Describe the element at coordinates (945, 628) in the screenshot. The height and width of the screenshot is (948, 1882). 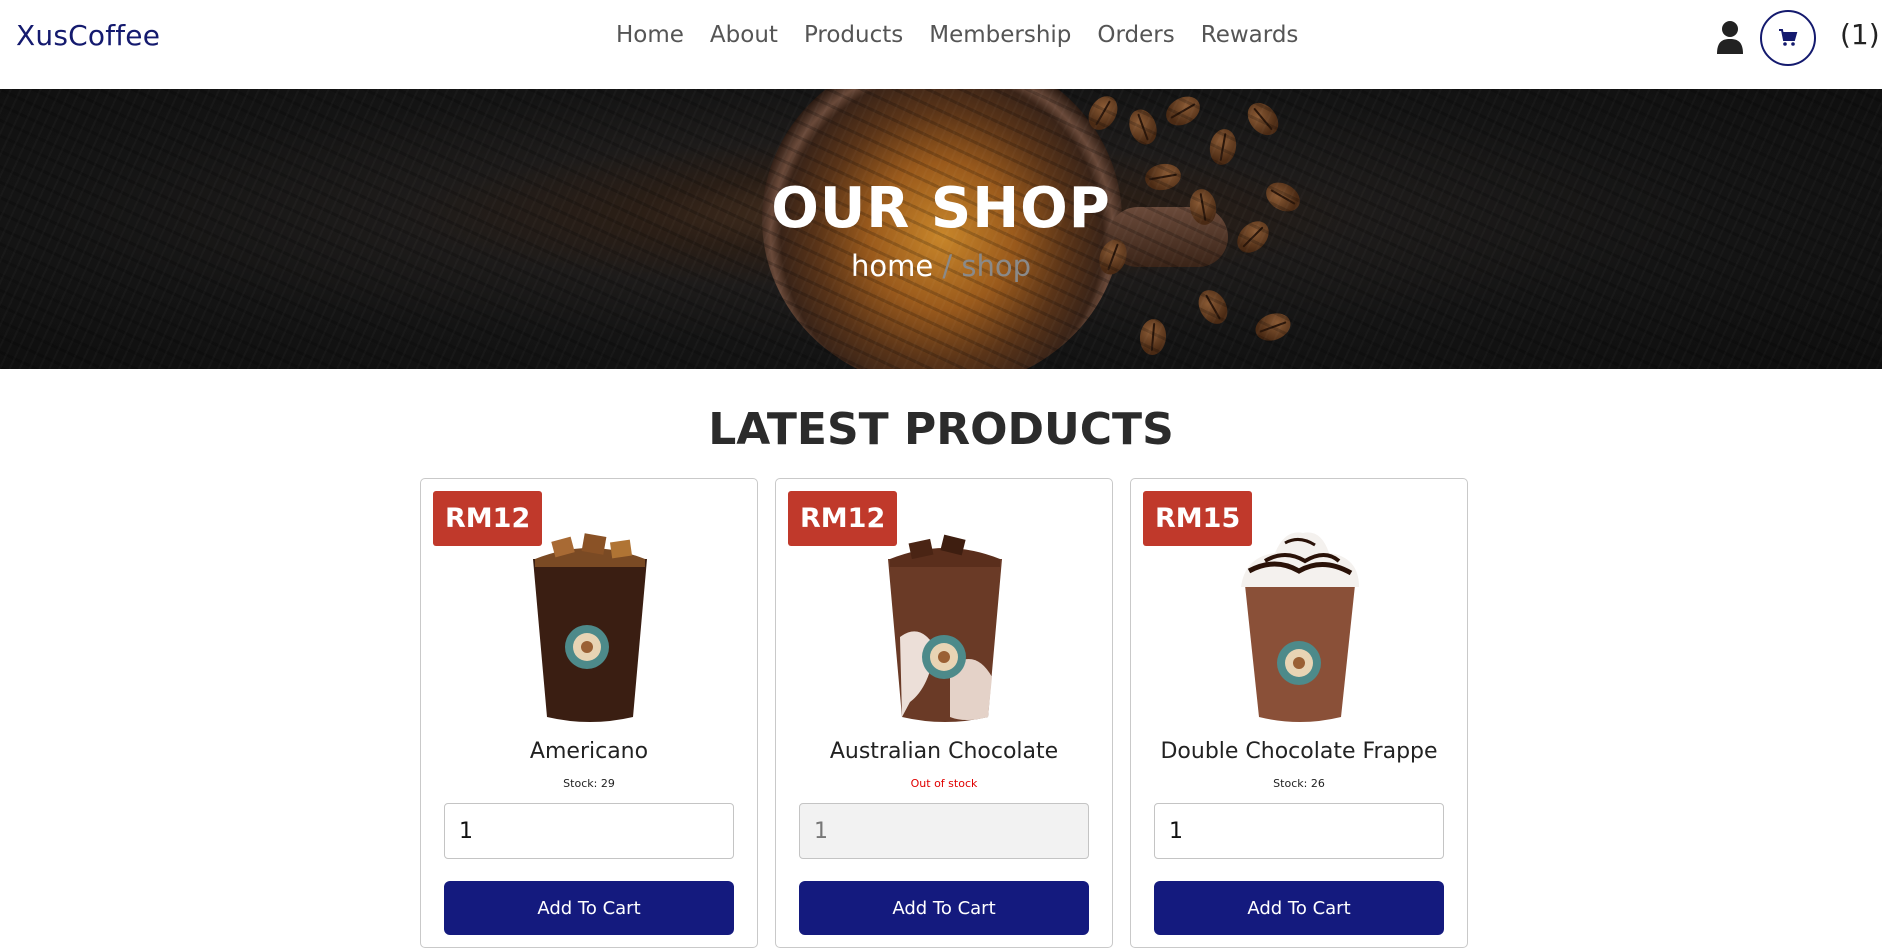
I see `australian-chocolate-image` at that location.